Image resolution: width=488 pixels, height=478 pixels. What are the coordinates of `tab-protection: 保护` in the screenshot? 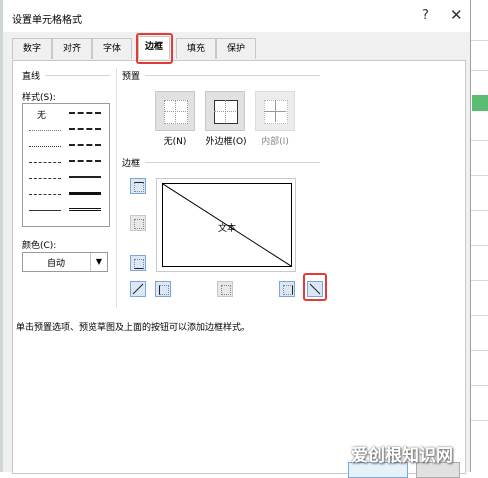 It's located at (236, 48).